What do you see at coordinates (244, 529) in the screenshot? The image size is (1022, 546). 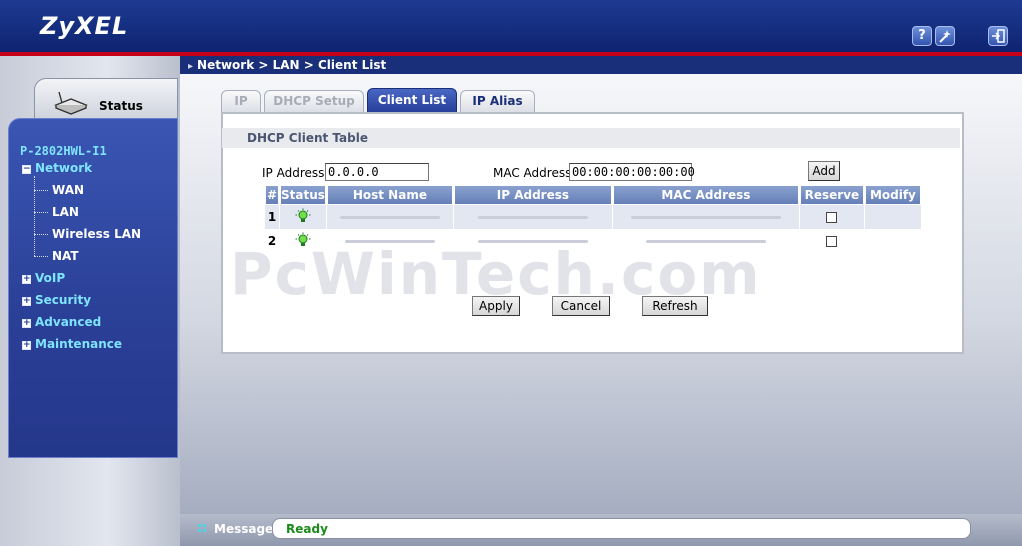 I see `message-label: Message` at bounding box center [244, 529].